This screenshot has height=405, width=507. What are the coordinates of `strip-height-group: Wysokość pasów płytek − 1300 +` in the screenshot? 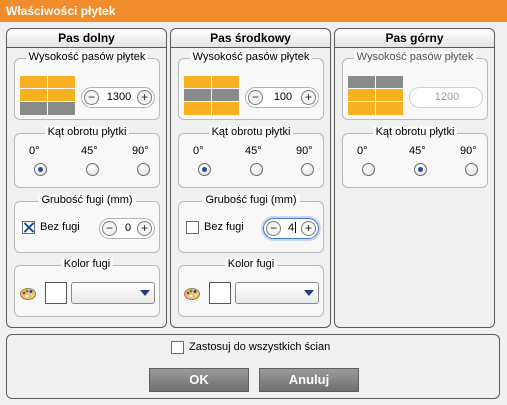 It's located at (87, 85).